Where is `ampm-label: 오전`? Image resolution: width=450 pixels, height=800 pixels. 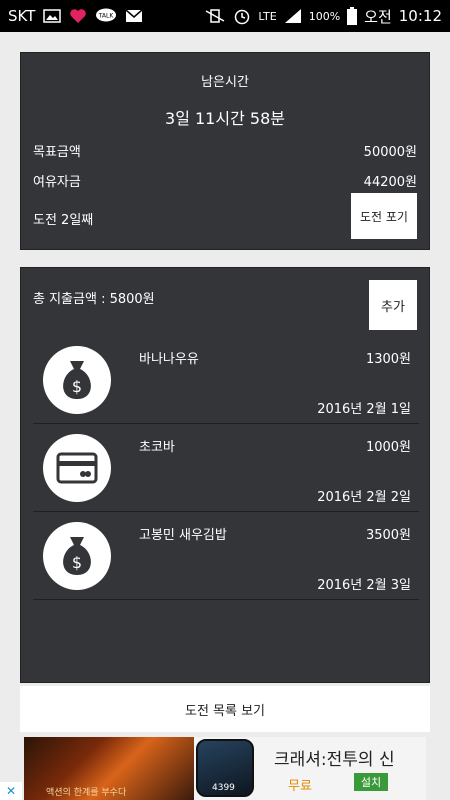
ampm-label: 오전 is located at coordinates (378, 16).